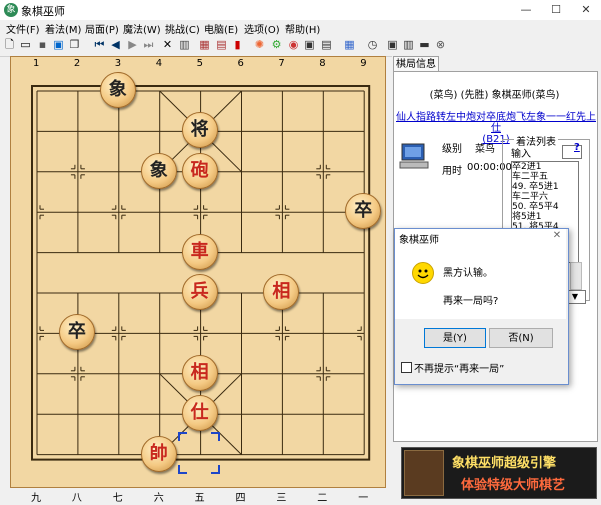 Image resolution: width=601 pixels, height=505 pixels. I want to click on engine-icon: ⚙, so click(276, 44).